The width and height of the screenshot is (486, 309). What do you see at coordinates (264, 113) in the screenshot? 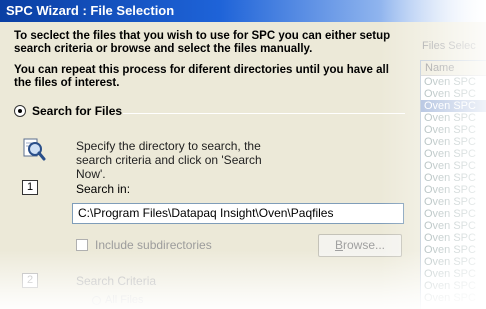
I see `group-divider` at bounding box center [264, 113].